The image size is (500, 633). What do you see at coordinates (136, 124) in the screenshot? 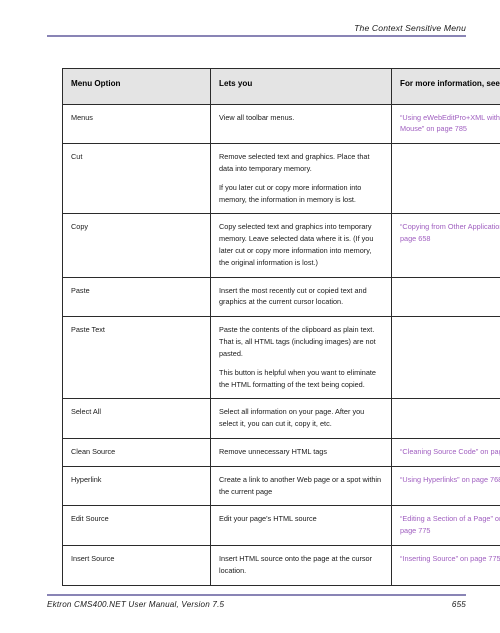
I see `cell-menu-option: Menus` at bounding box center [136, 124].